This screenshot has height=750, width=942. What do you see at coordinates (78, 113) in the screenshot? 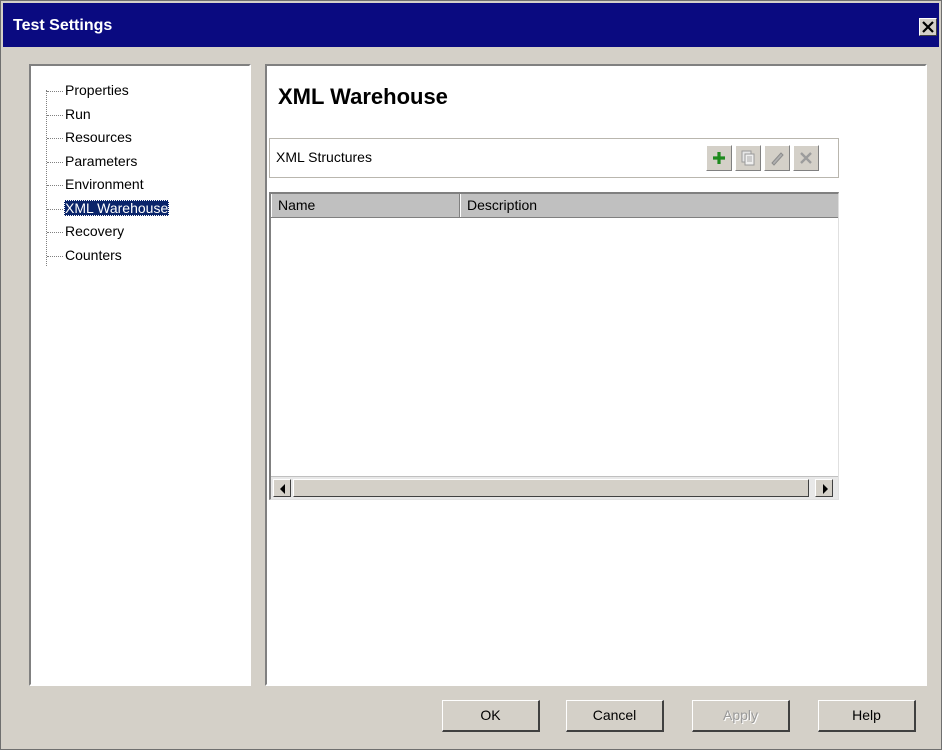
I see `tree-item-label: Run` at bounding box center [78, 113].